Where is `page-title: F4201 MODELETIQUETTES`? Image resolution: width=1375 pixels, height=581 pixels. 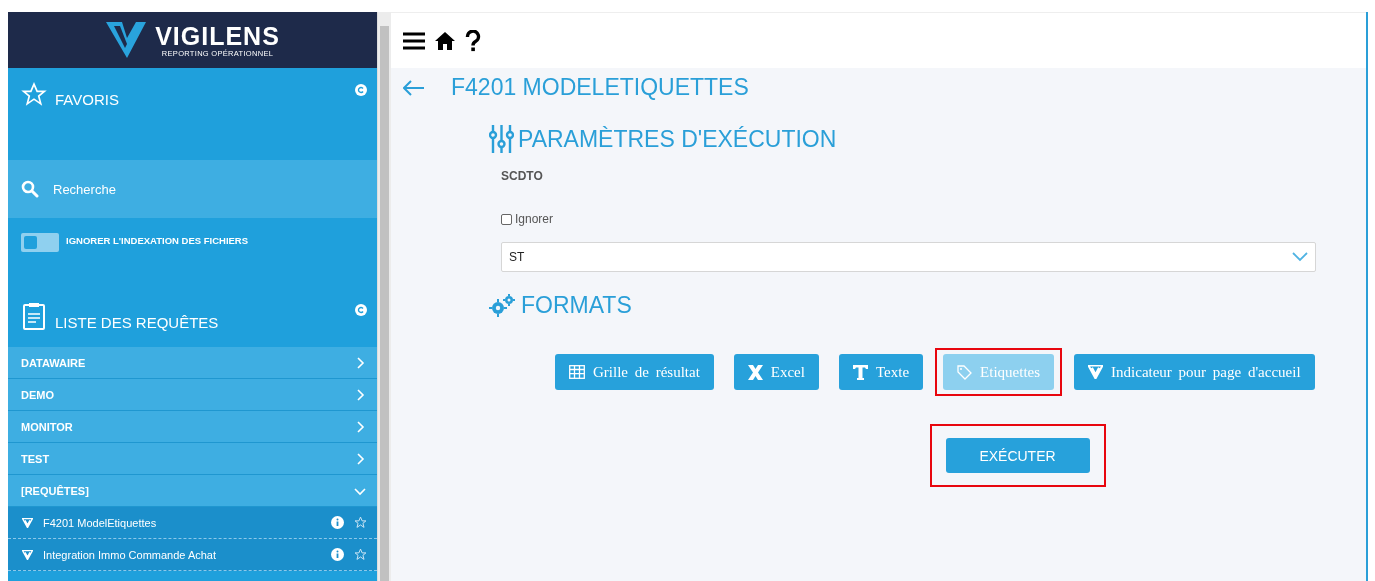
page-title: F4201 MODELETIQUETTES is located at coordinates (600, 87).